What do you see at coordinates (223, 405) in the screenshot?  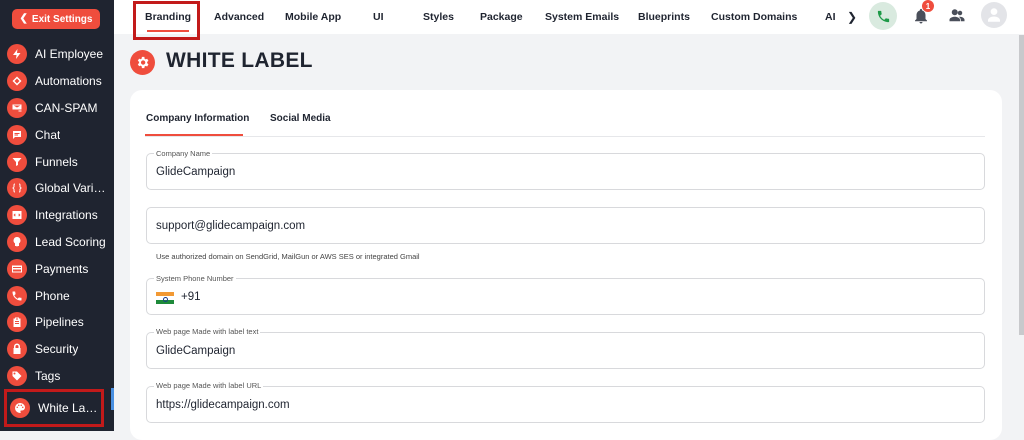 I see `made-with-url-value: https://glidecampaign.com` at bounding box center [223, 405].